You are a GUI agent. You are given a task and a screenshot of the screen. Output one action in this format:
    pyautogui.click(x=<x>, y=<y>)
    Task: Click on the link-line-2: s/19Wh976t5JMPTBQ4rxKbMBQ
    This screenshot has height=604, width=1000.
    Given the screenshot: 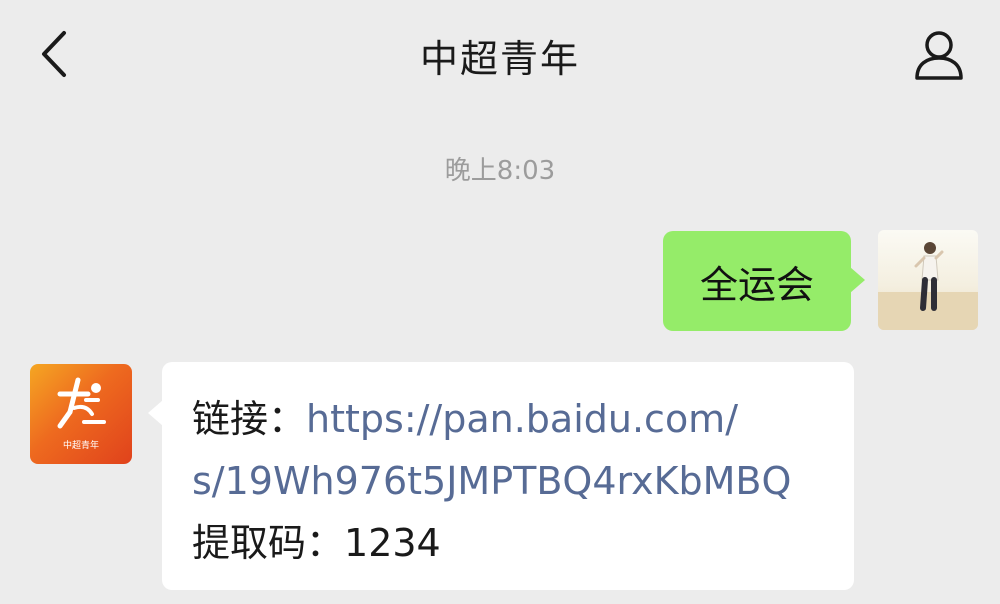 What is the action you would take?
    pyautogui.click(x=508, y=481)
    